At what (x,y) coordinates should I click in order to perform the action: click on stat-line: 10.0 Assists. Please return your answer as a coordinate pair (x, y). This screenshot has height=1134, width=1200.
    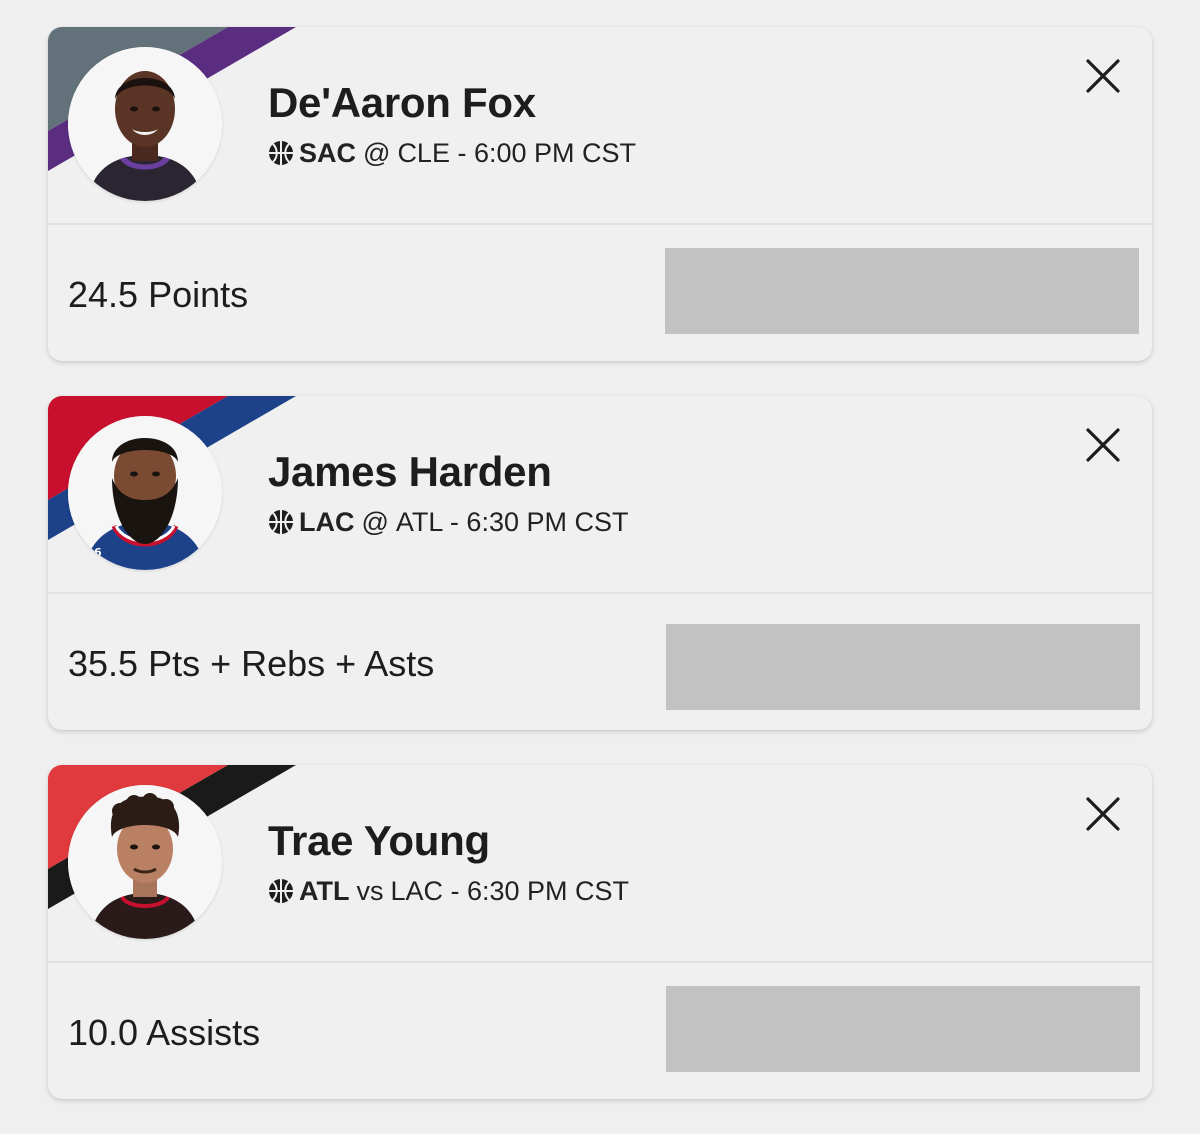
    Looking at the image, I should click on (164, 1032).